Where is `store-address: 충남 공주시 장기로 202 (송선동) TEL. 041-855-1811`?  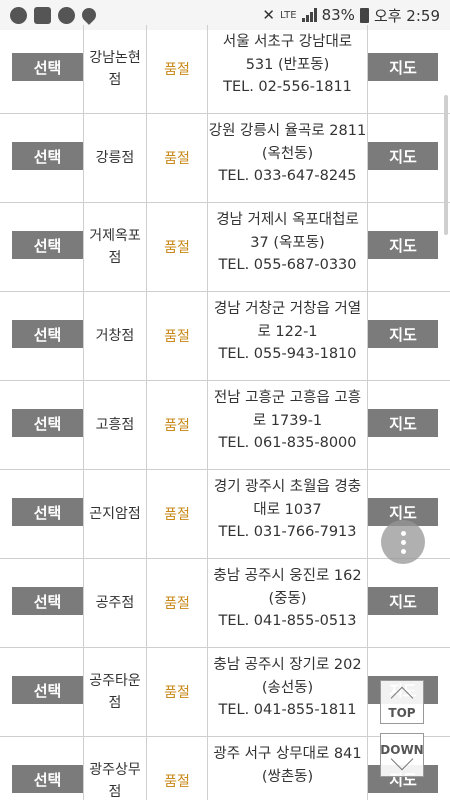
store-address: 충남 공주시 장기로 202 (송선동) TEL. 041-855-1811 is located at coordinates (287, 687).